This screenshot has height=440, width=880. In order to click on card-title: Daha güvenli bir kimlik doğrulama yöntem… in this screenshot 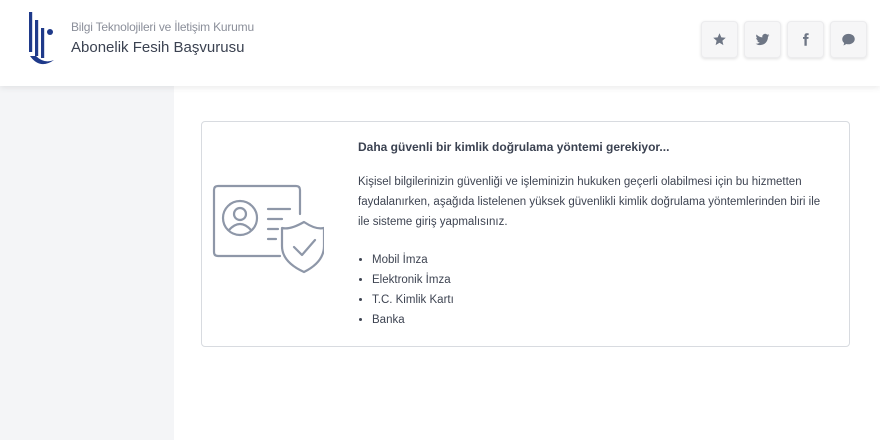, I will do `click(514, 147)`.